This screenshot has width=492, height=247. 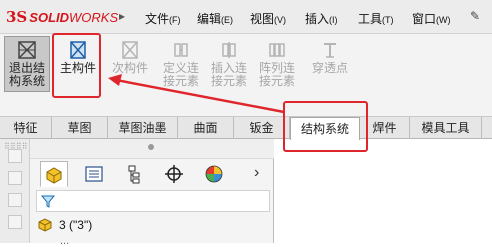 I want to click on pierce-point-button: 穿透点, so click(x=330, y=66).